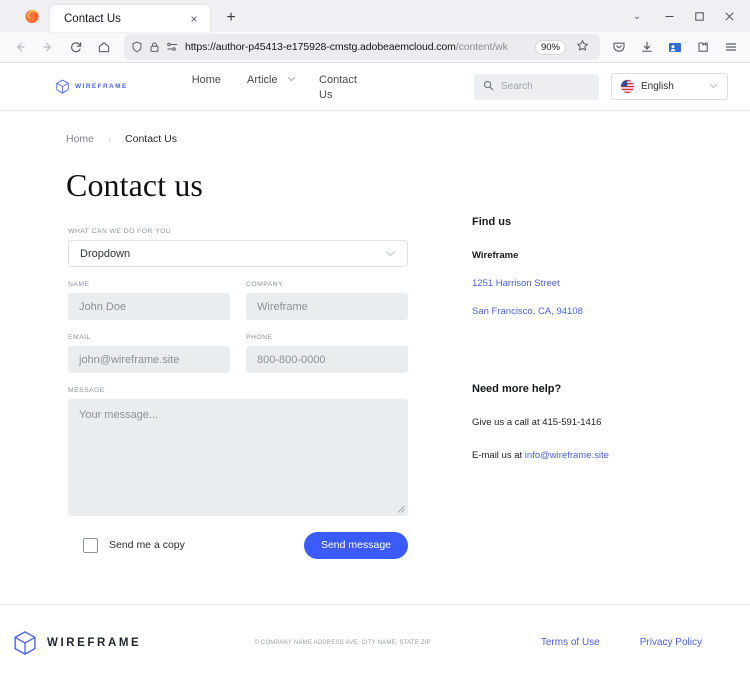 The height and width of the screenshot is (680, 750). What do you see at coordinates (481, 47) in the screenshot?
I see `url-path: /content/wk` at bounding box center [481, 47].